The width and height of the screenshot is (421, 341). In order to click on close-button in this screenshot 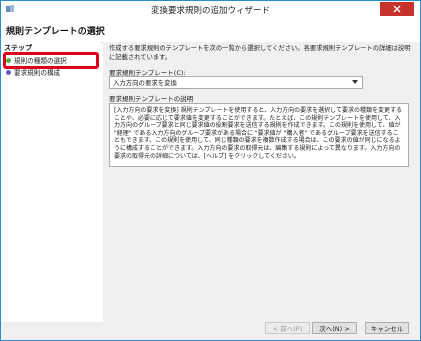, I will do `click(397, 9)`.